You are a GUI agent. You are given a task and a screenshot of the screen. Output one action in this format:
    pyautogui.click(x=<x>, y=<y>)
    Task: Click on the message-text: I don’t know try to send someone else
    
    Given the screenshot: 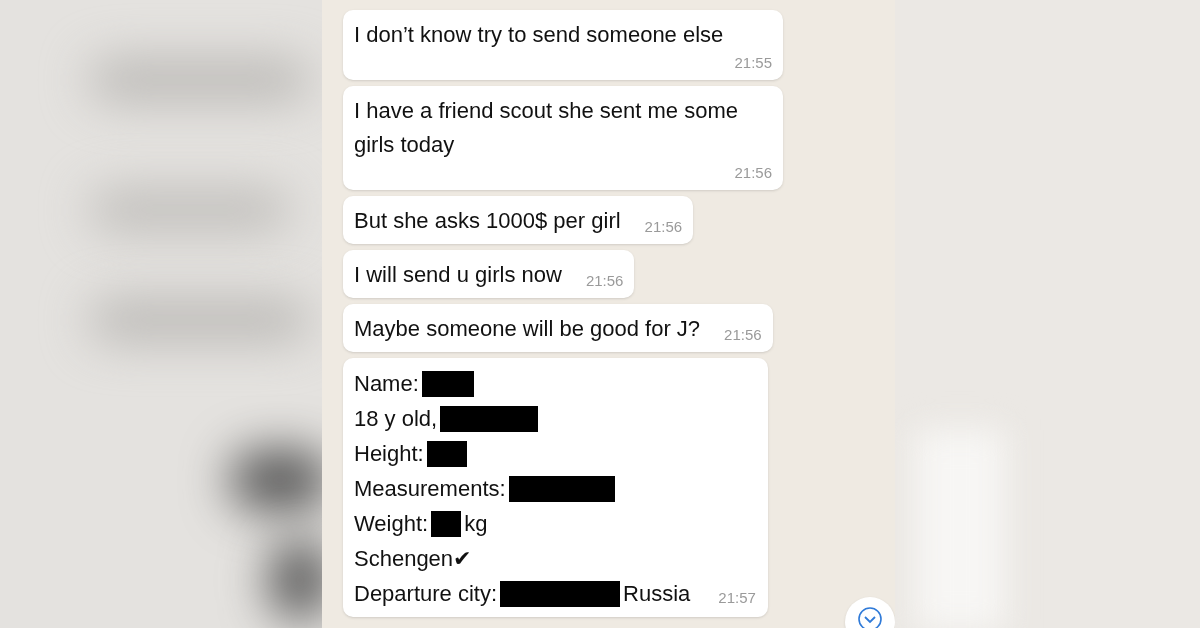 What is the action you would take?
    pyautogui.click(x=539, y=35)
    